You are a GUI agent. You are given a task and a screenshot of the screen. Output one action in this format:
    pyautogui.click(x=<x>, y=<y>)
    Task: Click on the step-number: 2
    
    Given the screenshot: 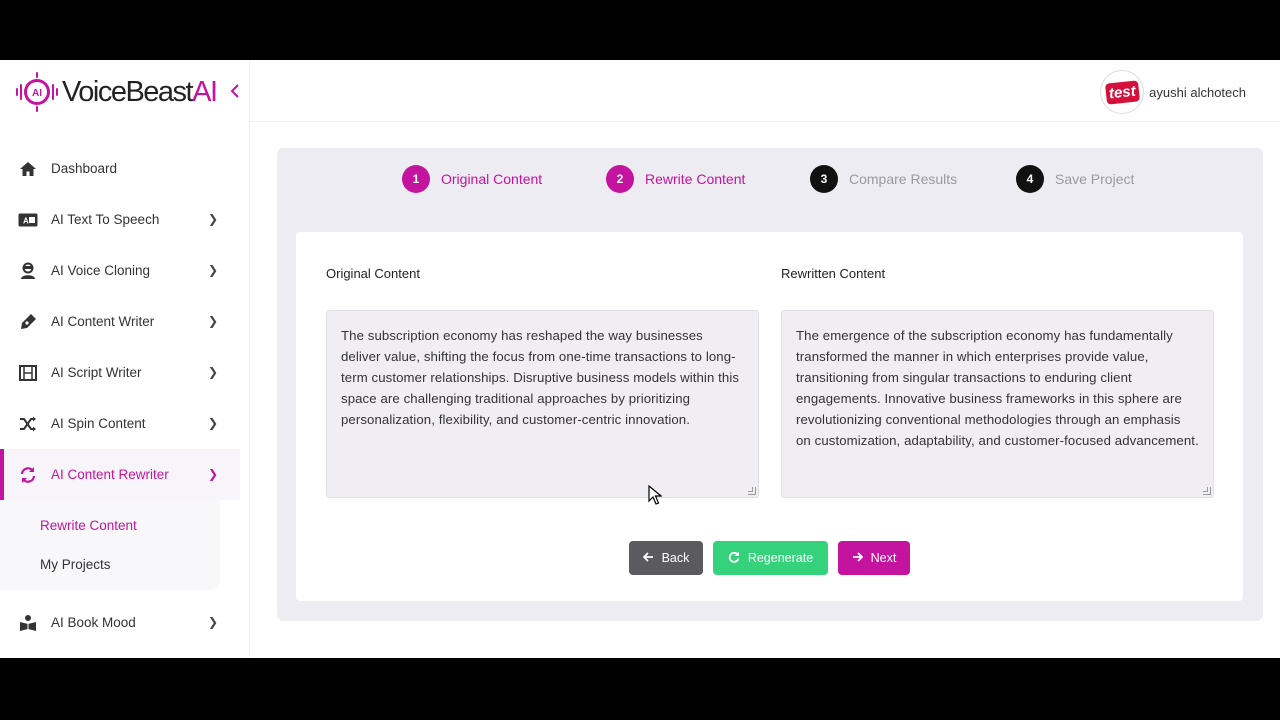 What is the action you would take?
    pyautogui.click(x=620, y=179)
    